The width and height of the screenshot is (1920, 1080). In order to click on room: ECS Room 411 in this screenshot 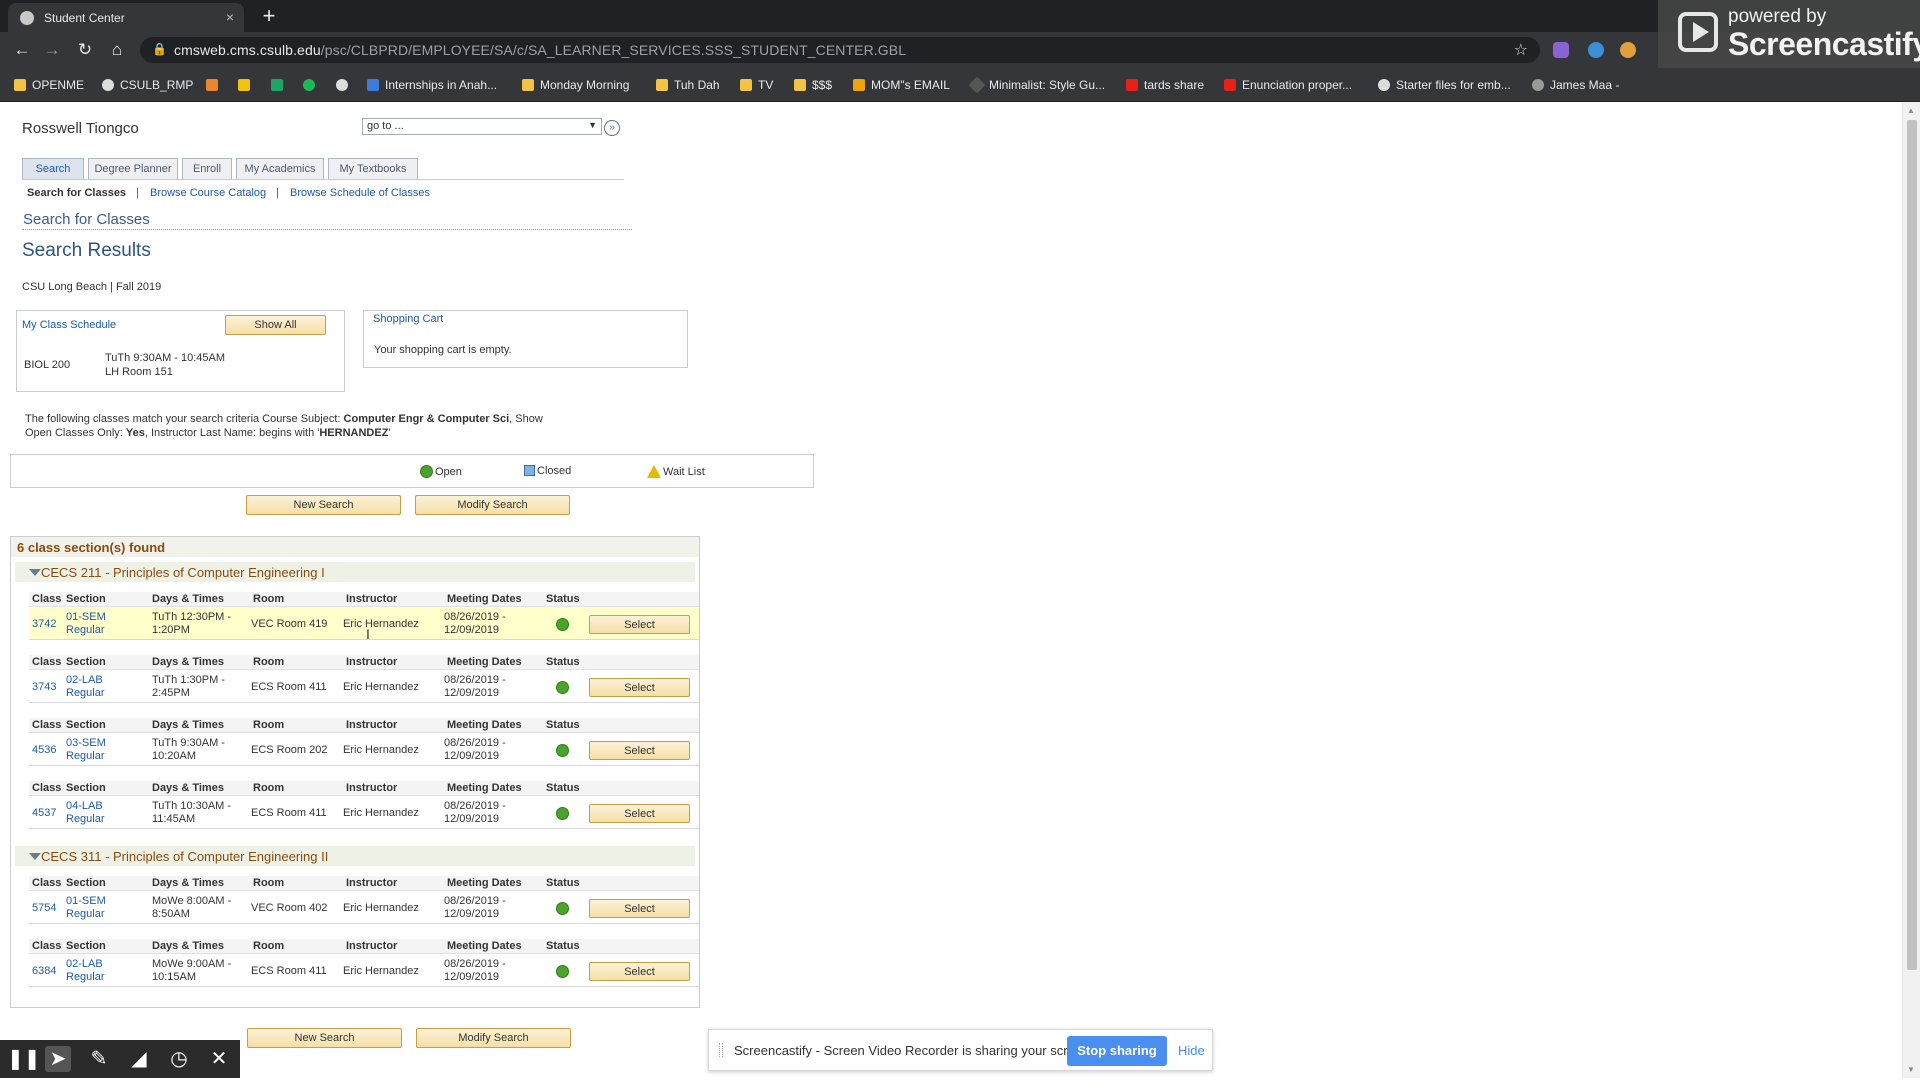, I will do `click(289, 813)`.